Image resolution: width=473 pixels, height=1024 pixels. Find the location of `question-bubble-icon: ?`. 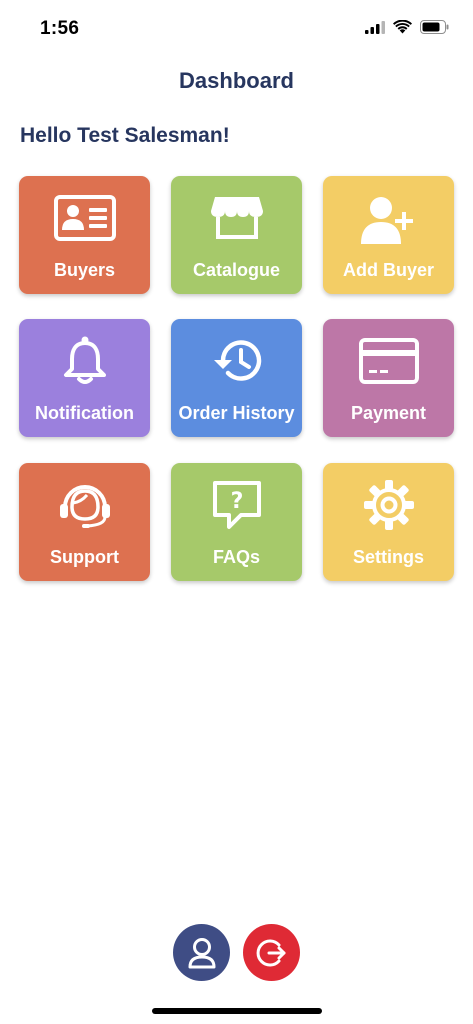

question-bubble-icon: ? is located at coordinates (236, 505).